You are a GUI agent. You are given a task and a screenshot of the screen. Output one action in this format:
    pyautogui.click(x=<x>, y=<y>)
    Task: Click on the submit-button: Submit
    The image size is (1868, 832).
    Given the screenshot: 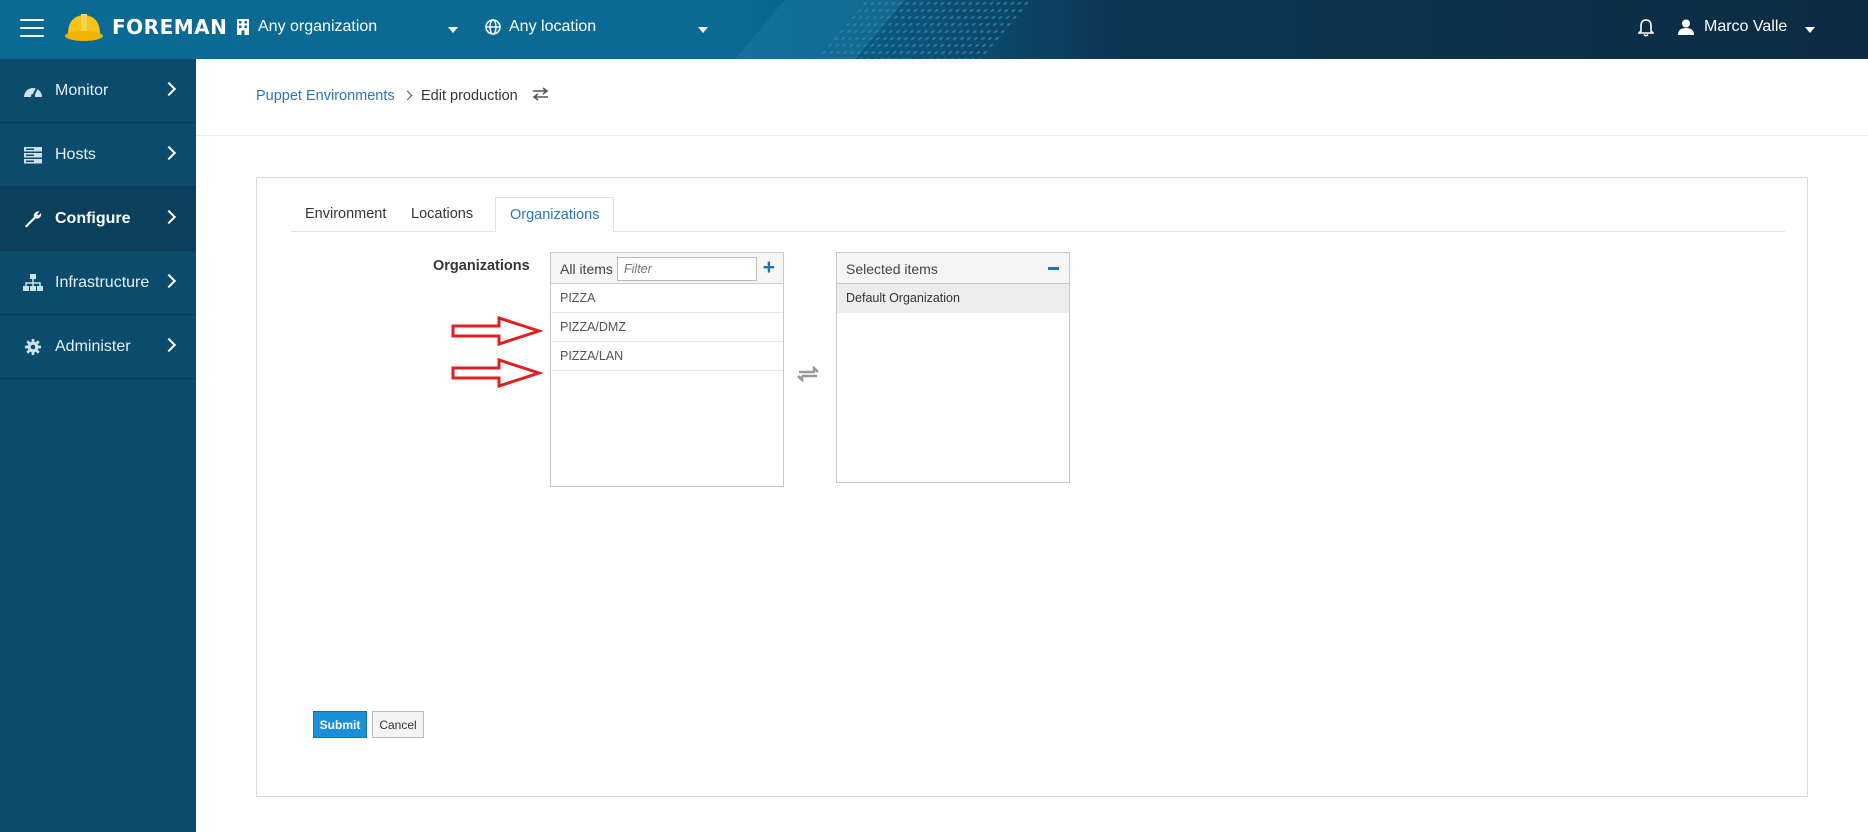 What is the action you would take?
    pyautogui.click(x=340, y=724)
    